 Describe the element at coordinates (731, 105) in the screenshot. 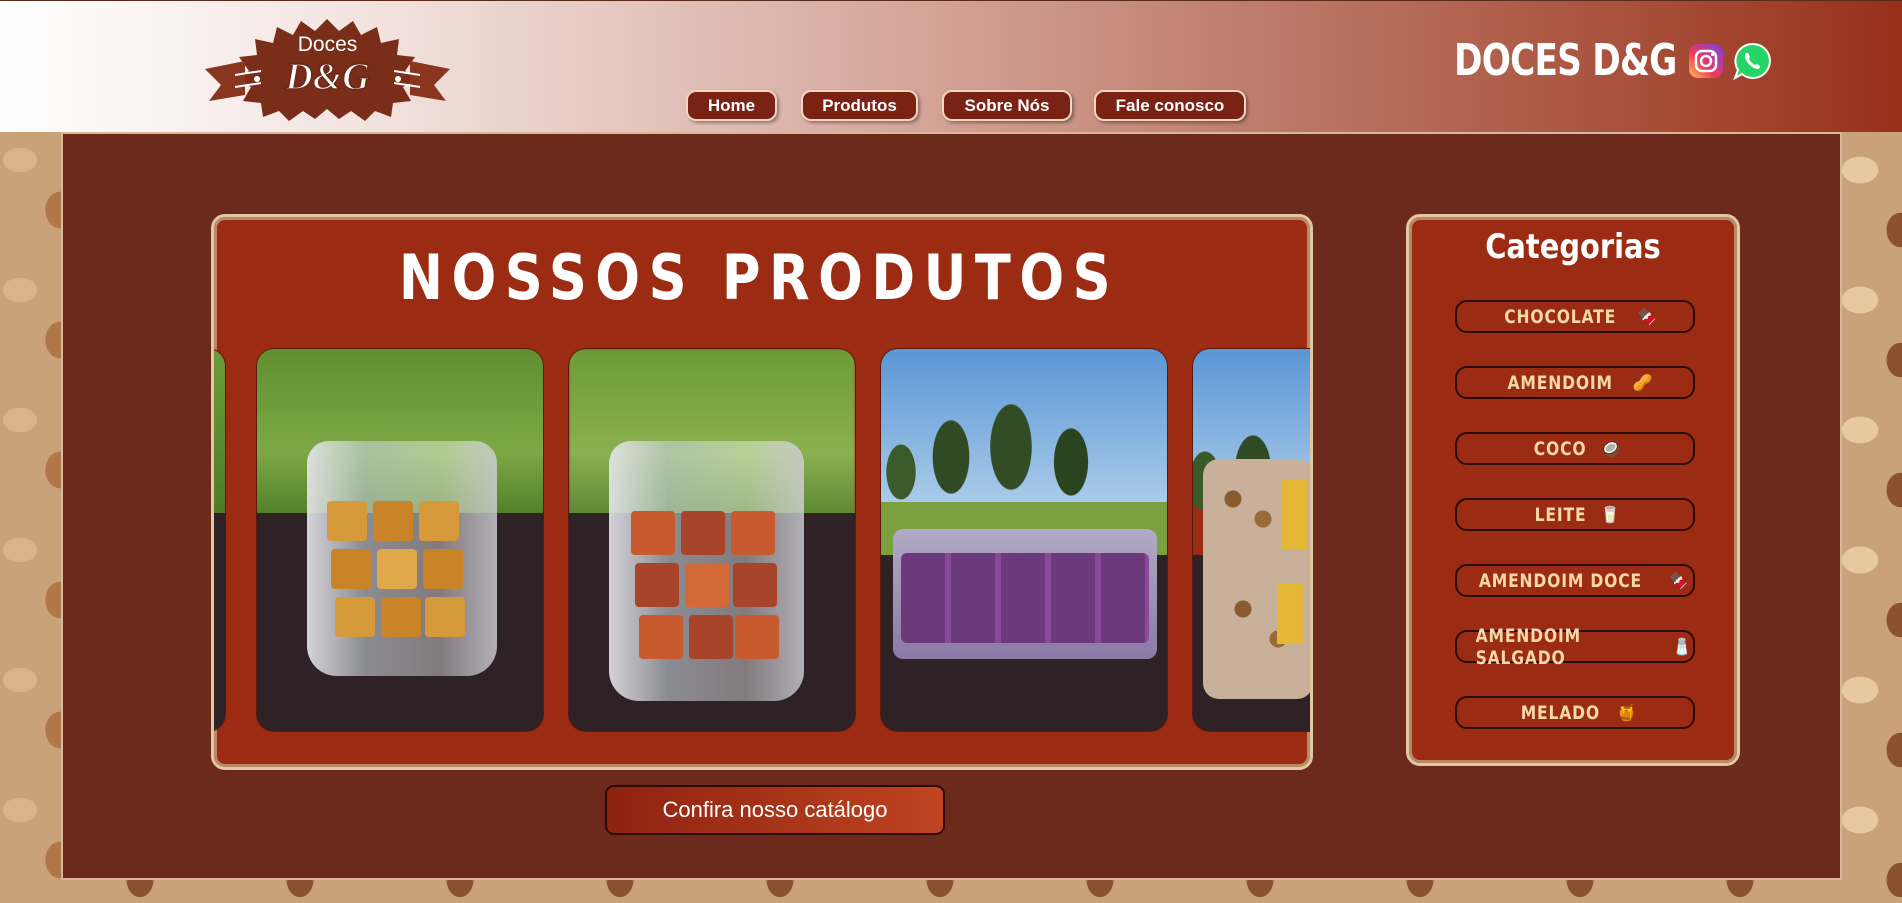

I see `nav-home-button: Home` at that location.